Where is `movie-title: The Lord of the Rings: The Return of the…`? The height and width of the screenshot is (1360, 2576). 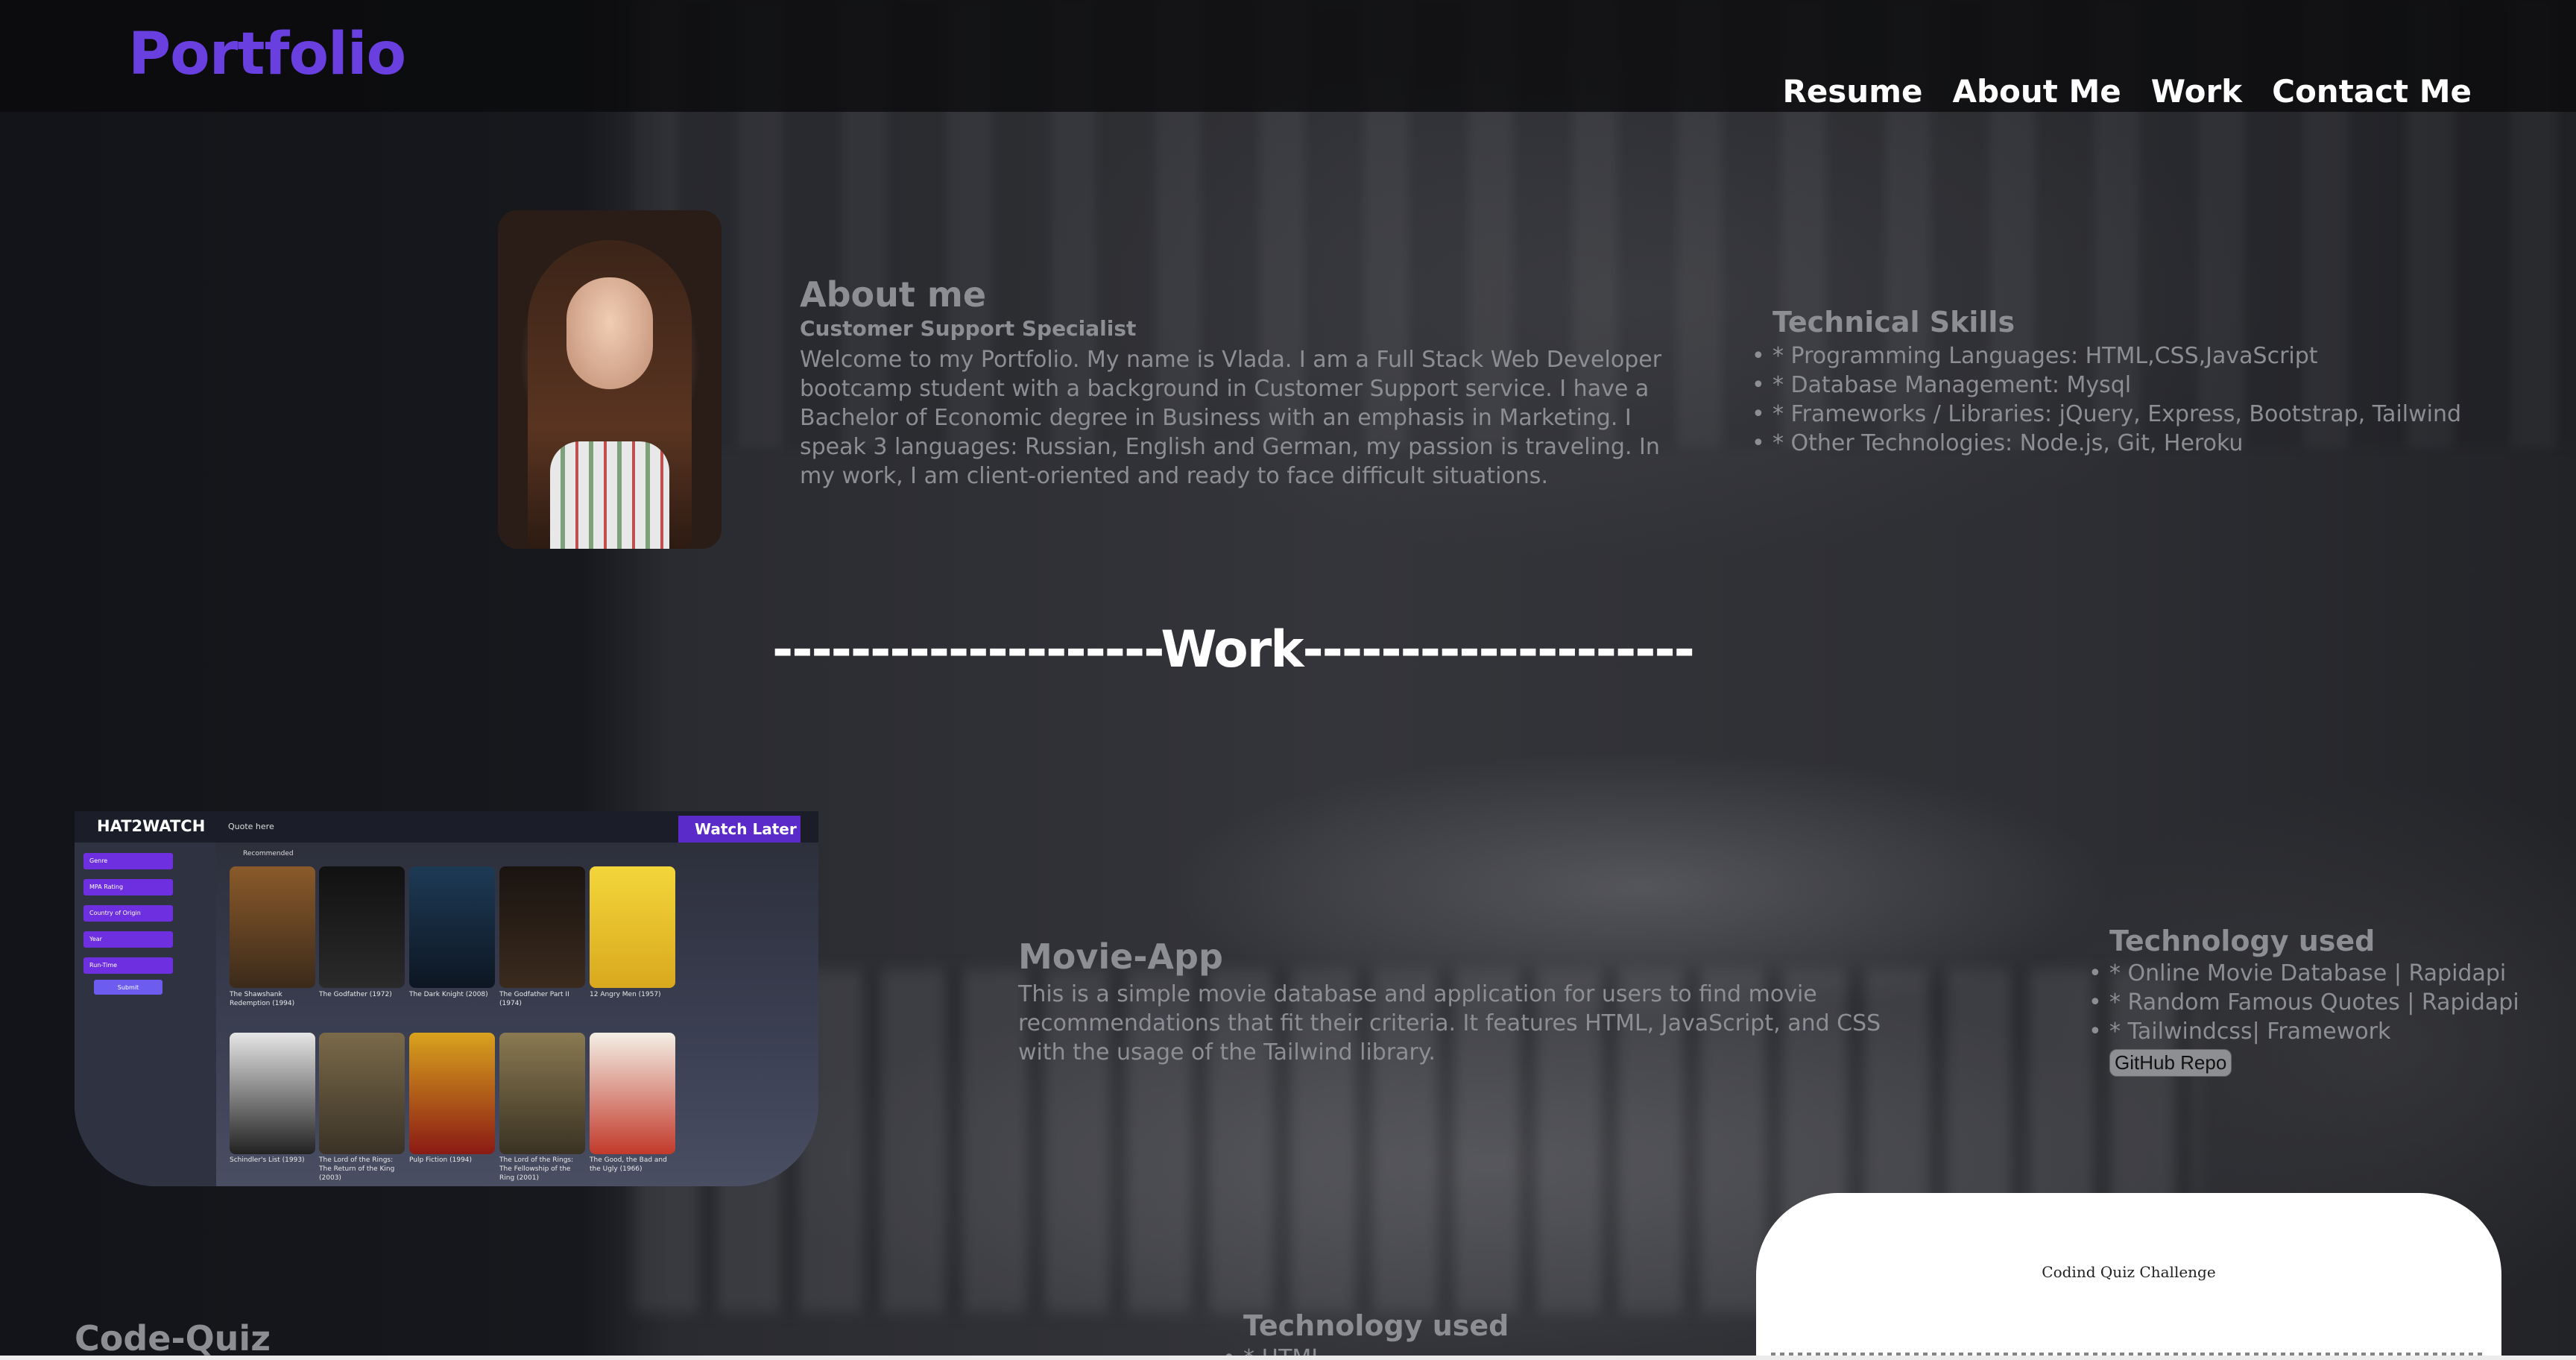 movie-title: The Lord of the Rings: The Return of the… is located at coordinates (357, 1169).